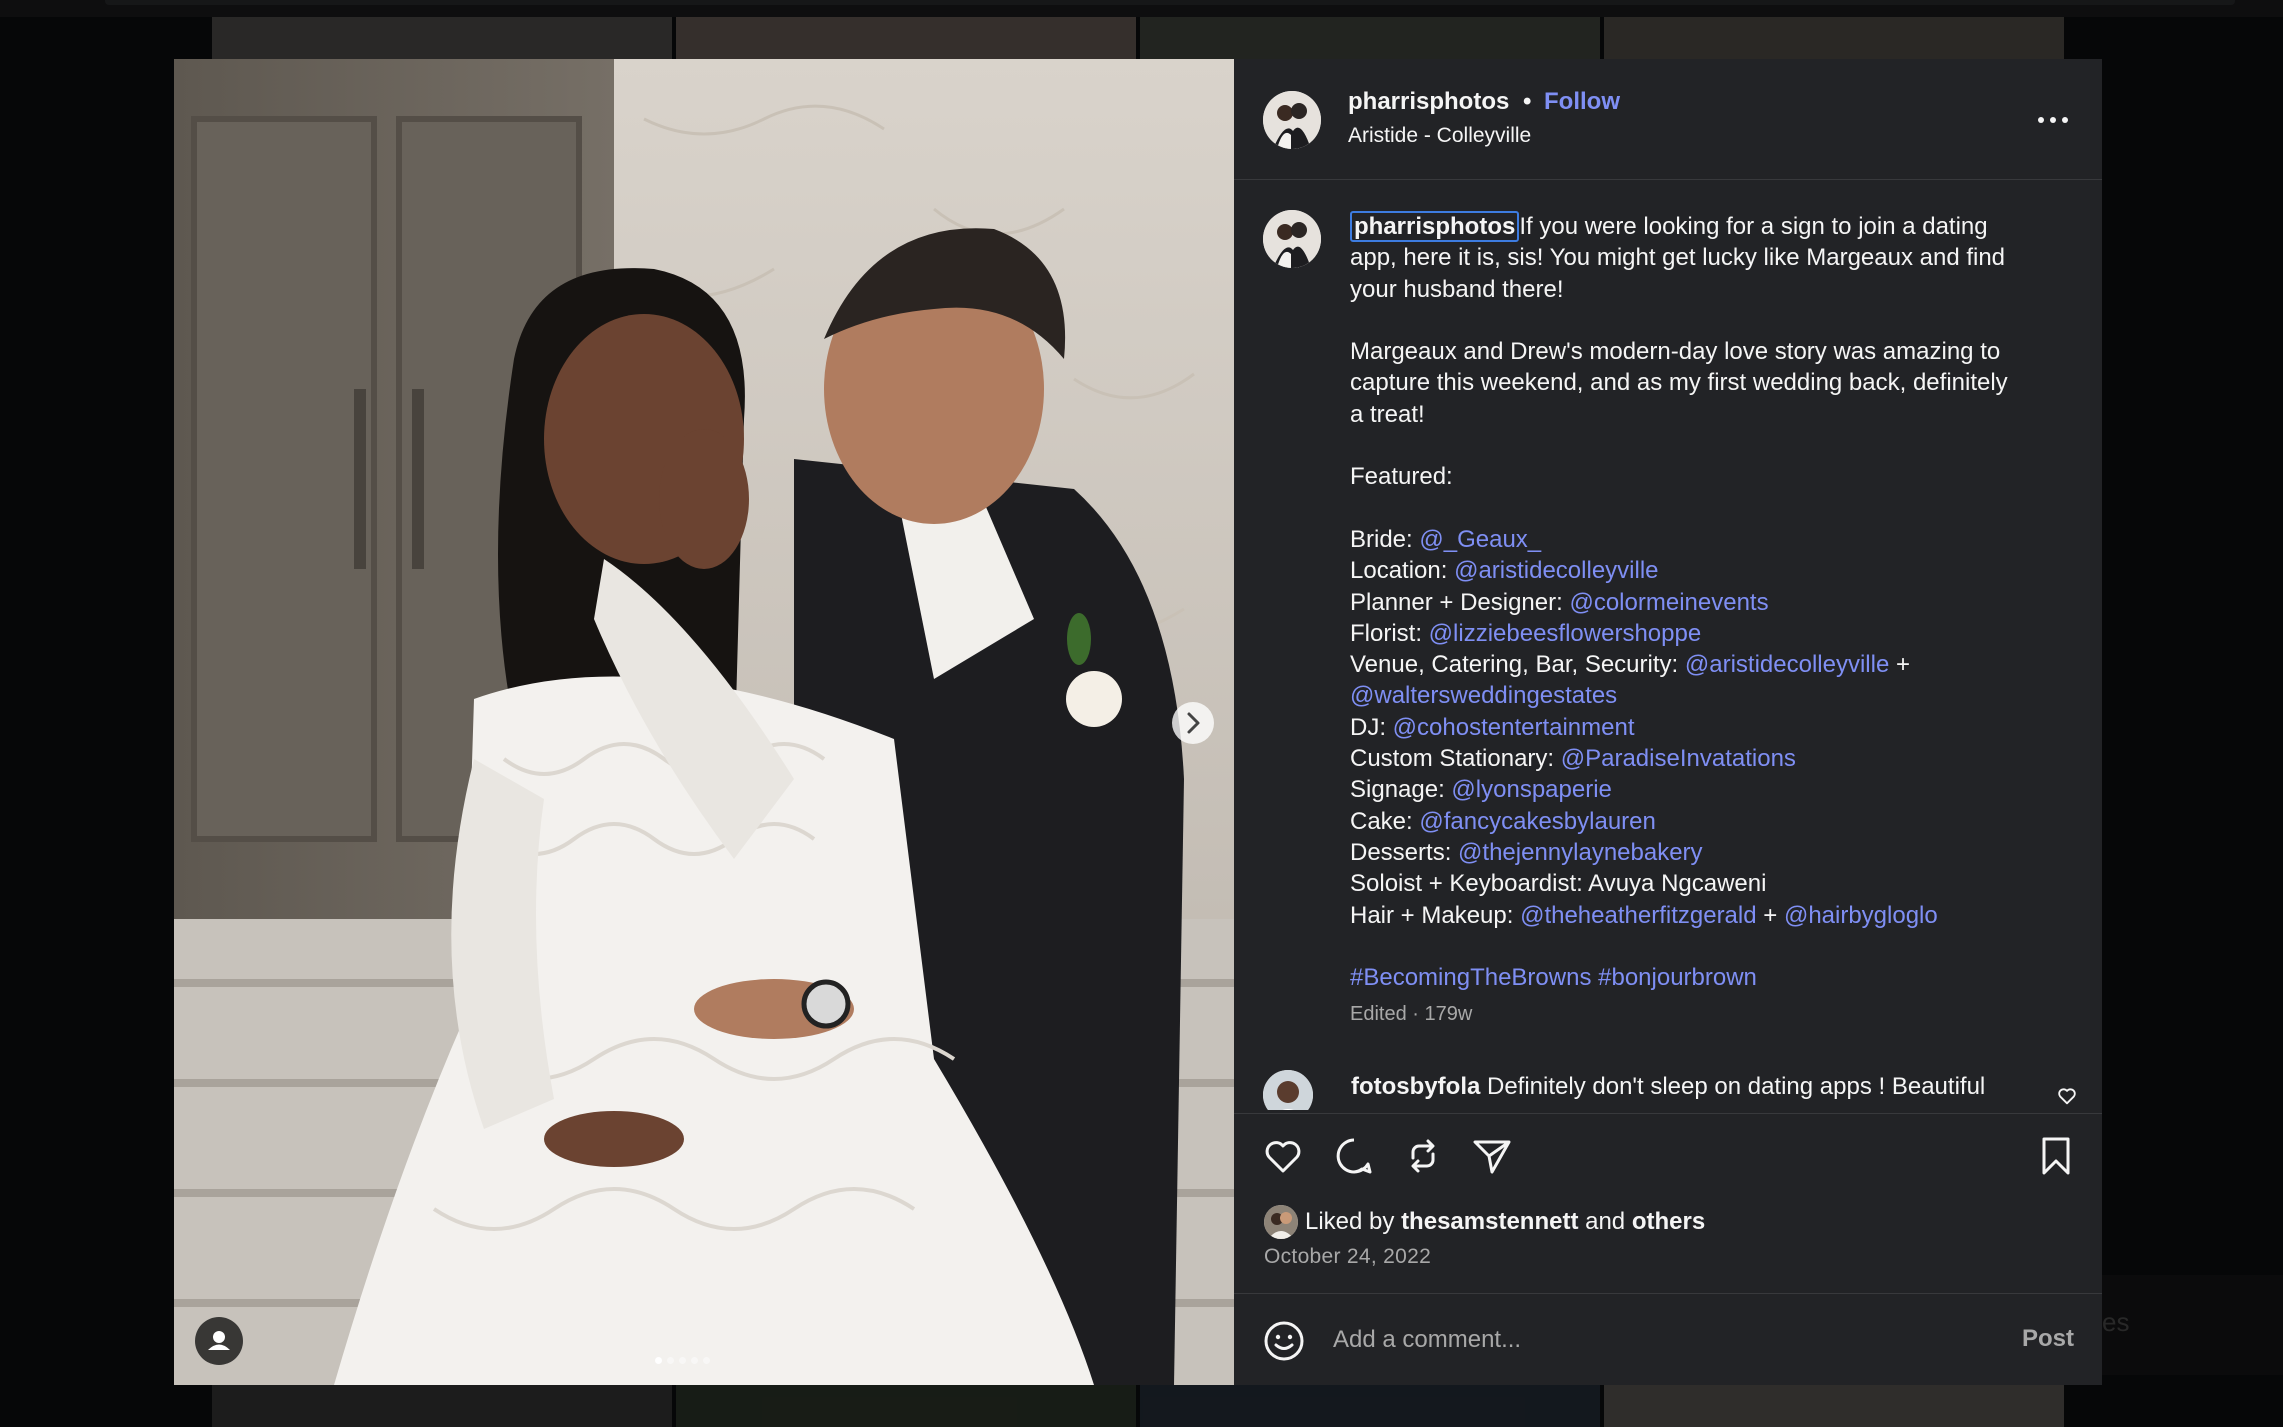 This screenshot has height=1427, width=2283. What do you see at coordinates (1565, 633) in the screenshot?
I see `credit-handle-link: @lizziebeesflowershoppe` at bounding box center [1565, 633].